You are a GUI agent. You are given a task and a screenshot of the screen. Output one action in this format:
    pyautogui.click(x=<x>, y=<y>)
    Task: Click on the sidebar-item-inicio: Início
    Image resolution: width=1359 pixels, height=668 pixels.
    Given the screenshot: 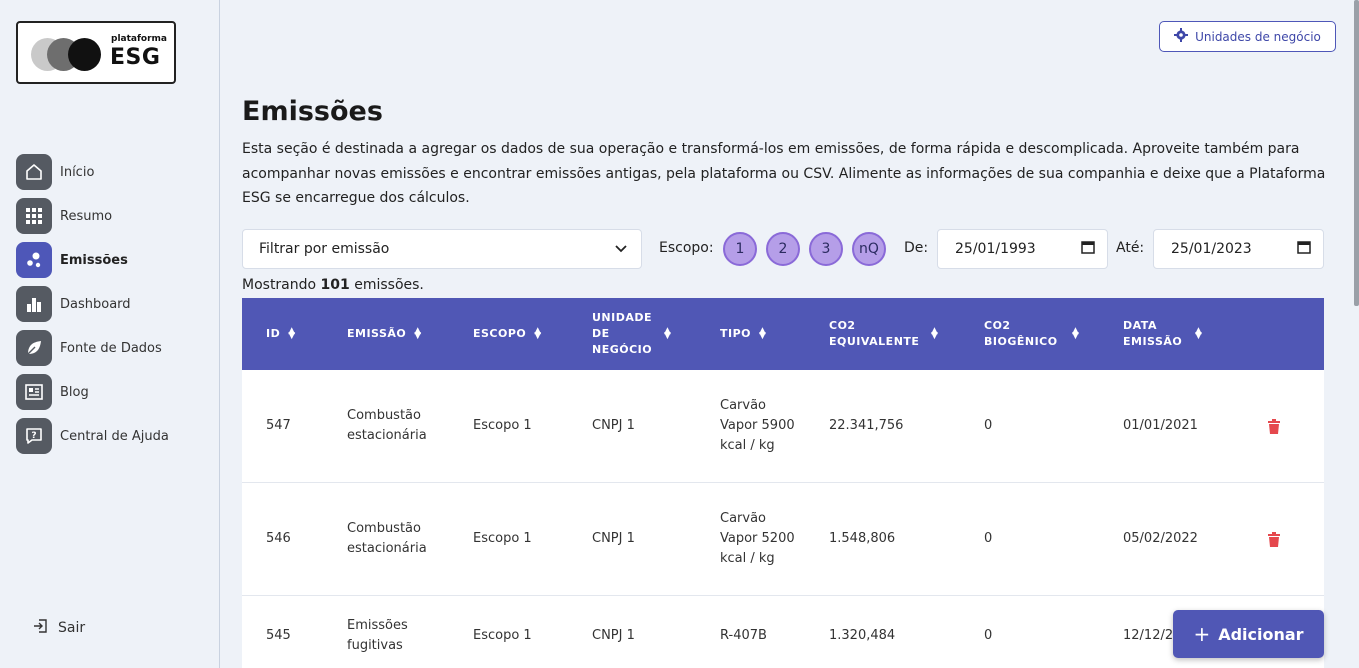 What is the action you would take?
    pyautogui.click(x=92, y=172)
    